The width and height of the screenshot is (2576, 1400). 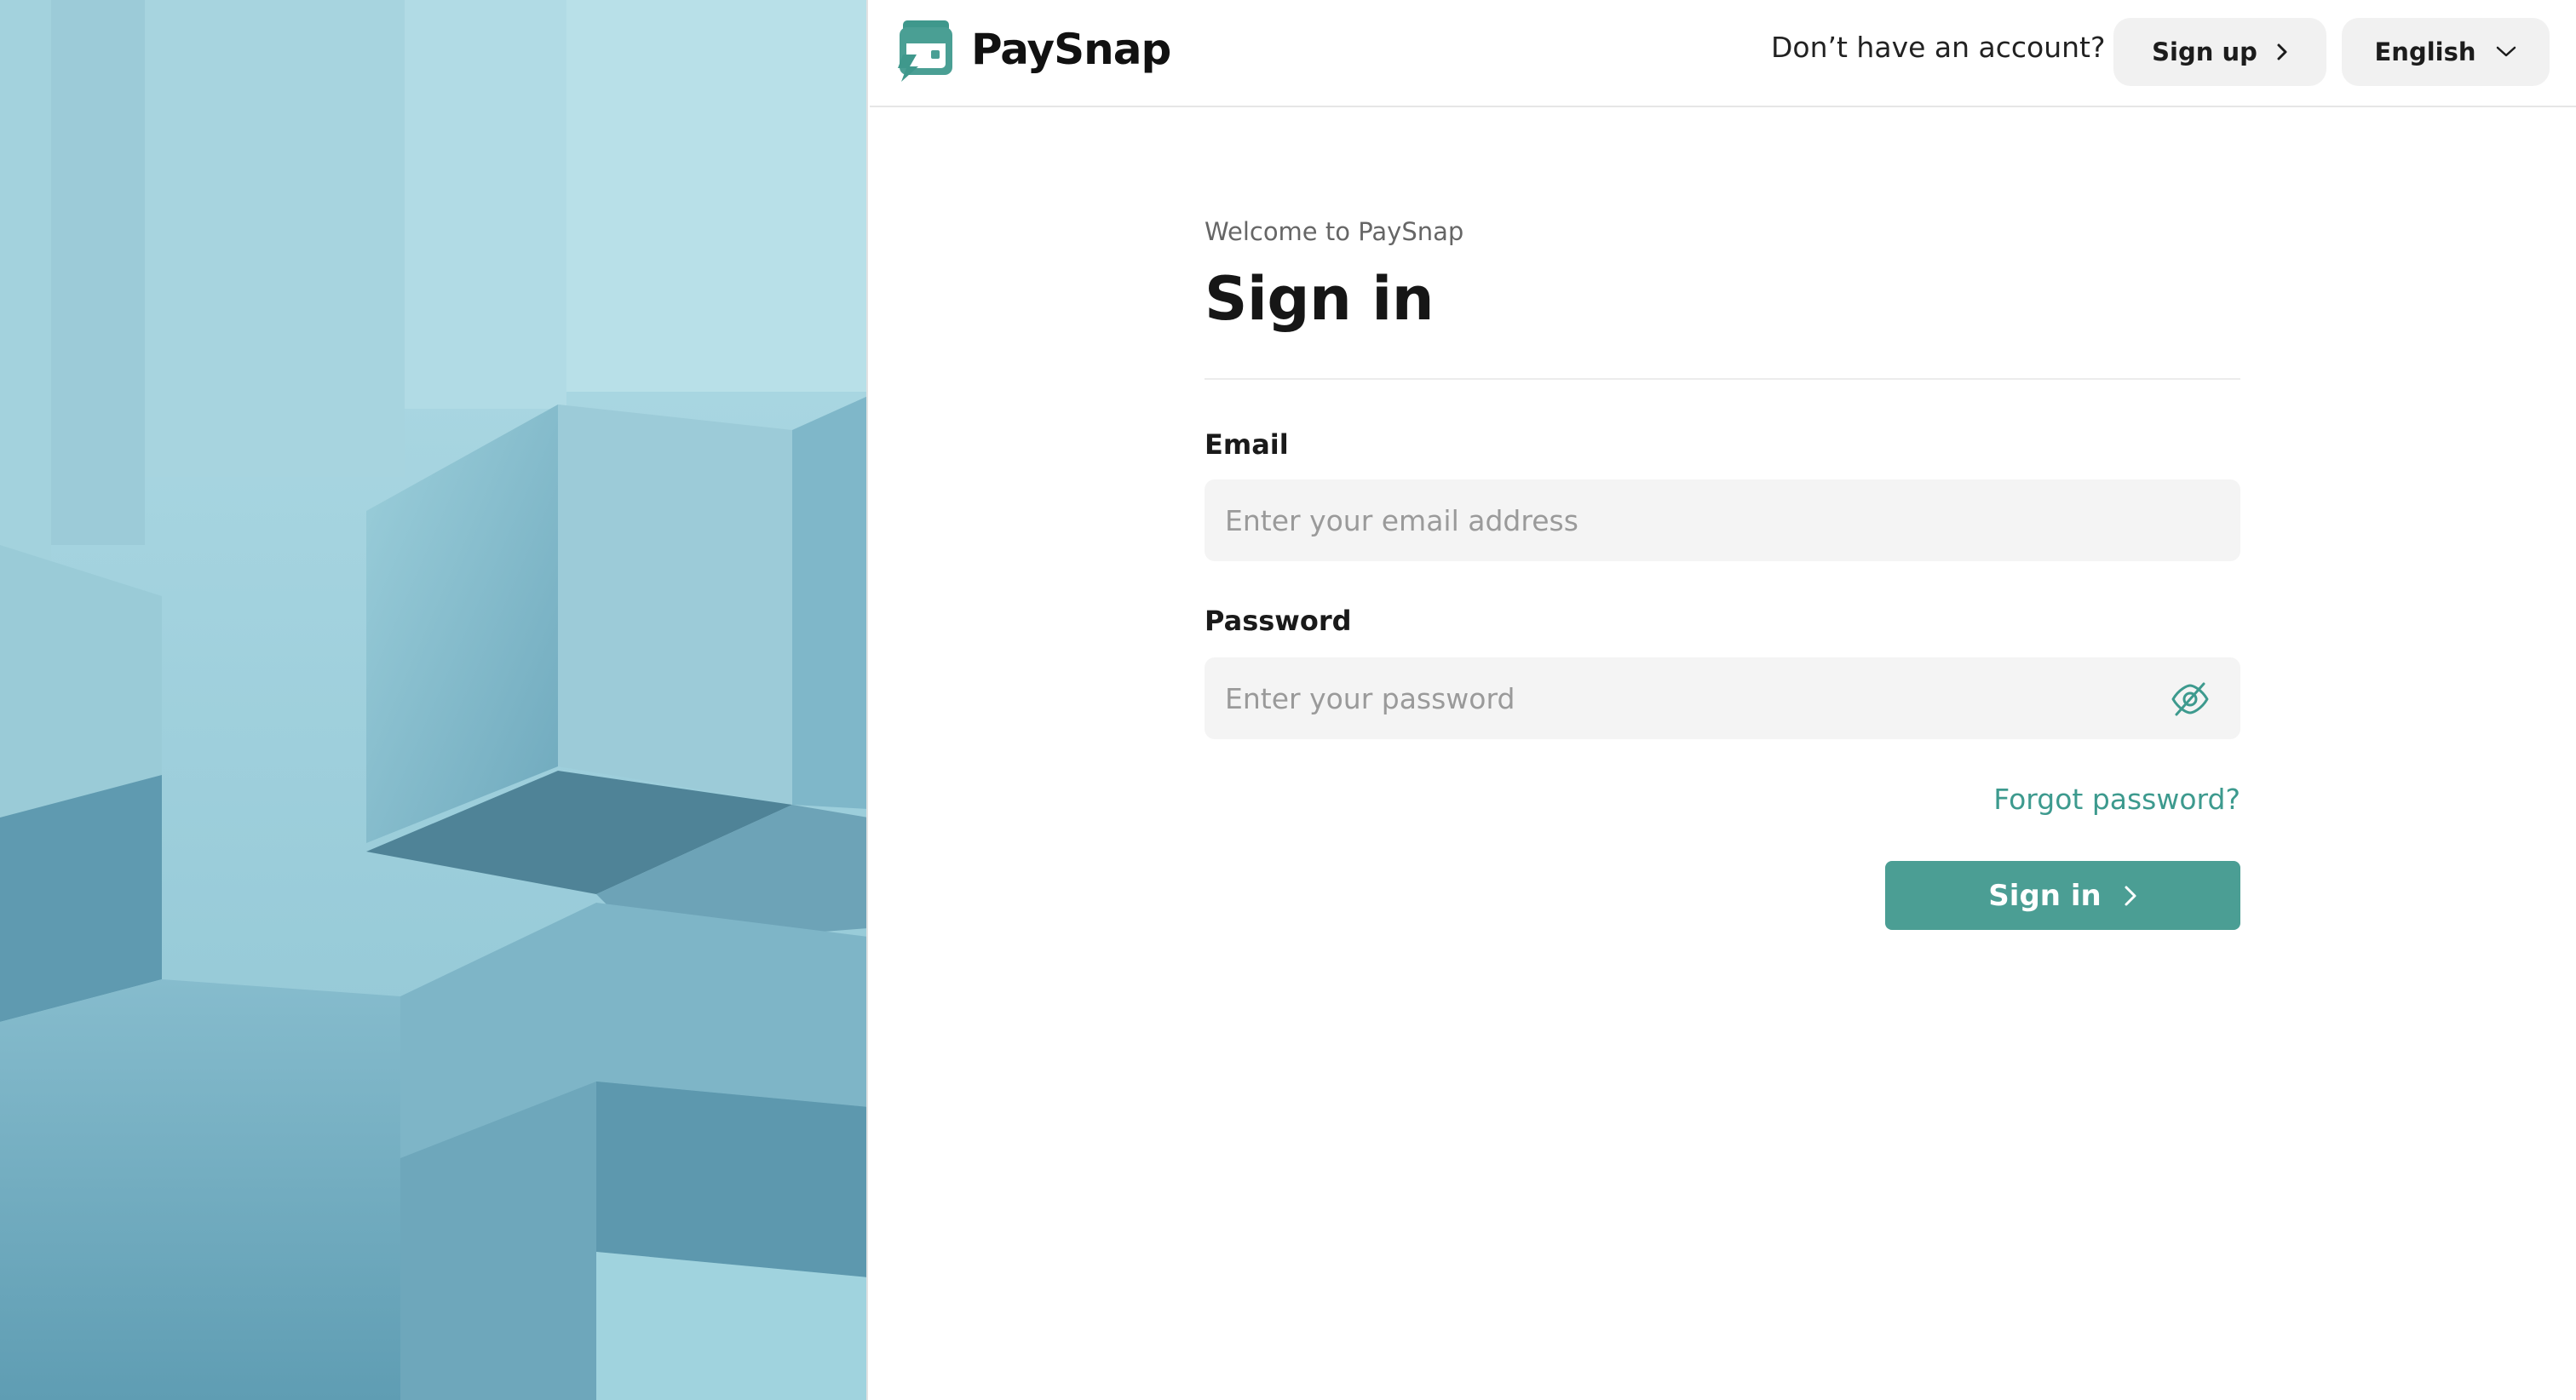 What do you see at coordinates (2117, 799) in the screenshot?
I see `forgot-password-link: Forgot password?` at bounding box center [2117, 799].